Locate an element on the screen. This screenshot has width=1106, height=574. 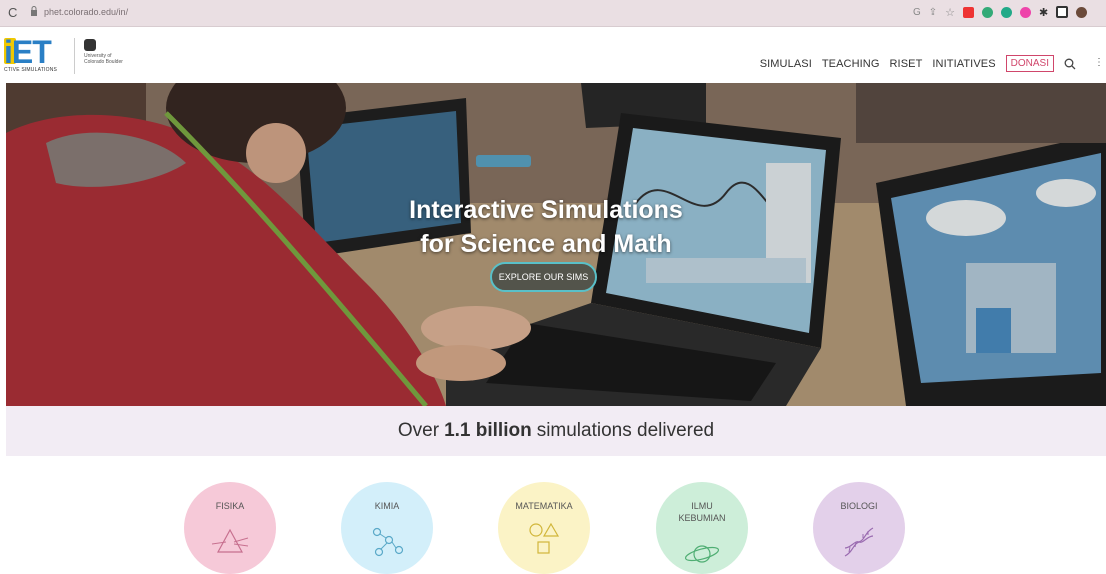
category-label: MATEMATIKA is located at coordinates (544, 506).